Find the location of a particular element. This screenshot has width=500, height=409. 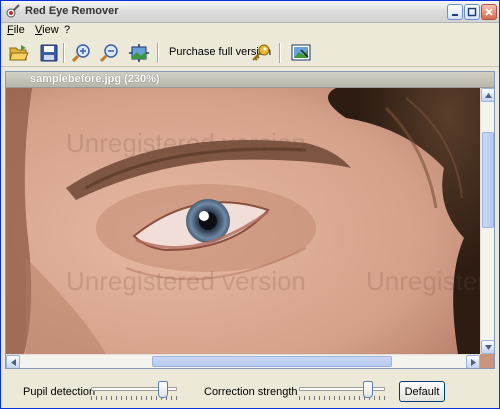

preview-icon is located at coordinates (301, 52).